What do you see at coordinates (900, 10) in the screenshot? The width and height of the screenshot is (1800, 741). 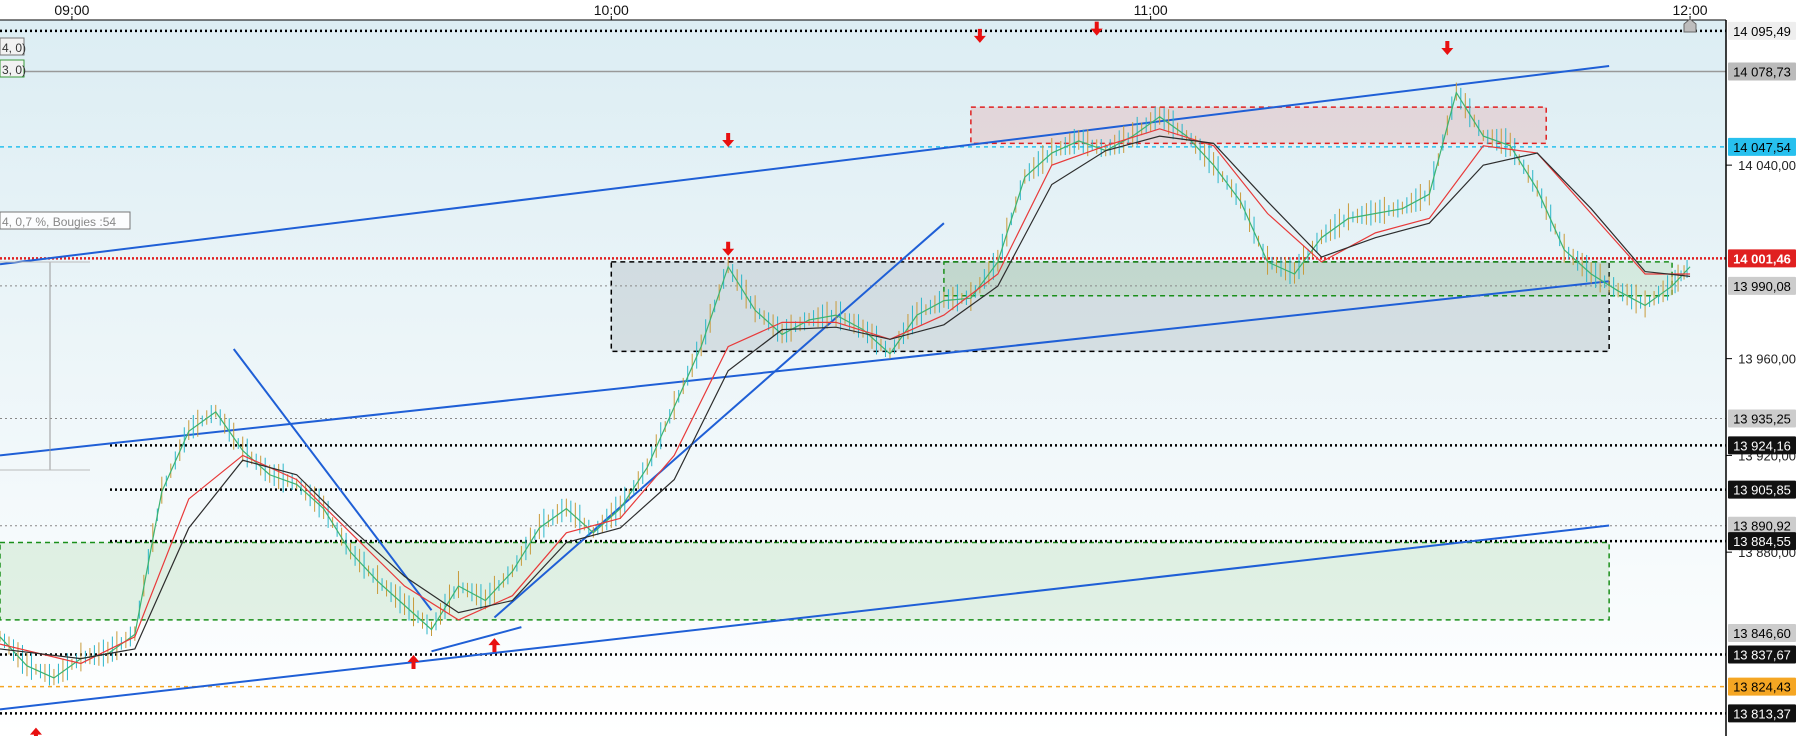 I see `time-axis-bar` at bounding box center [900, 10].